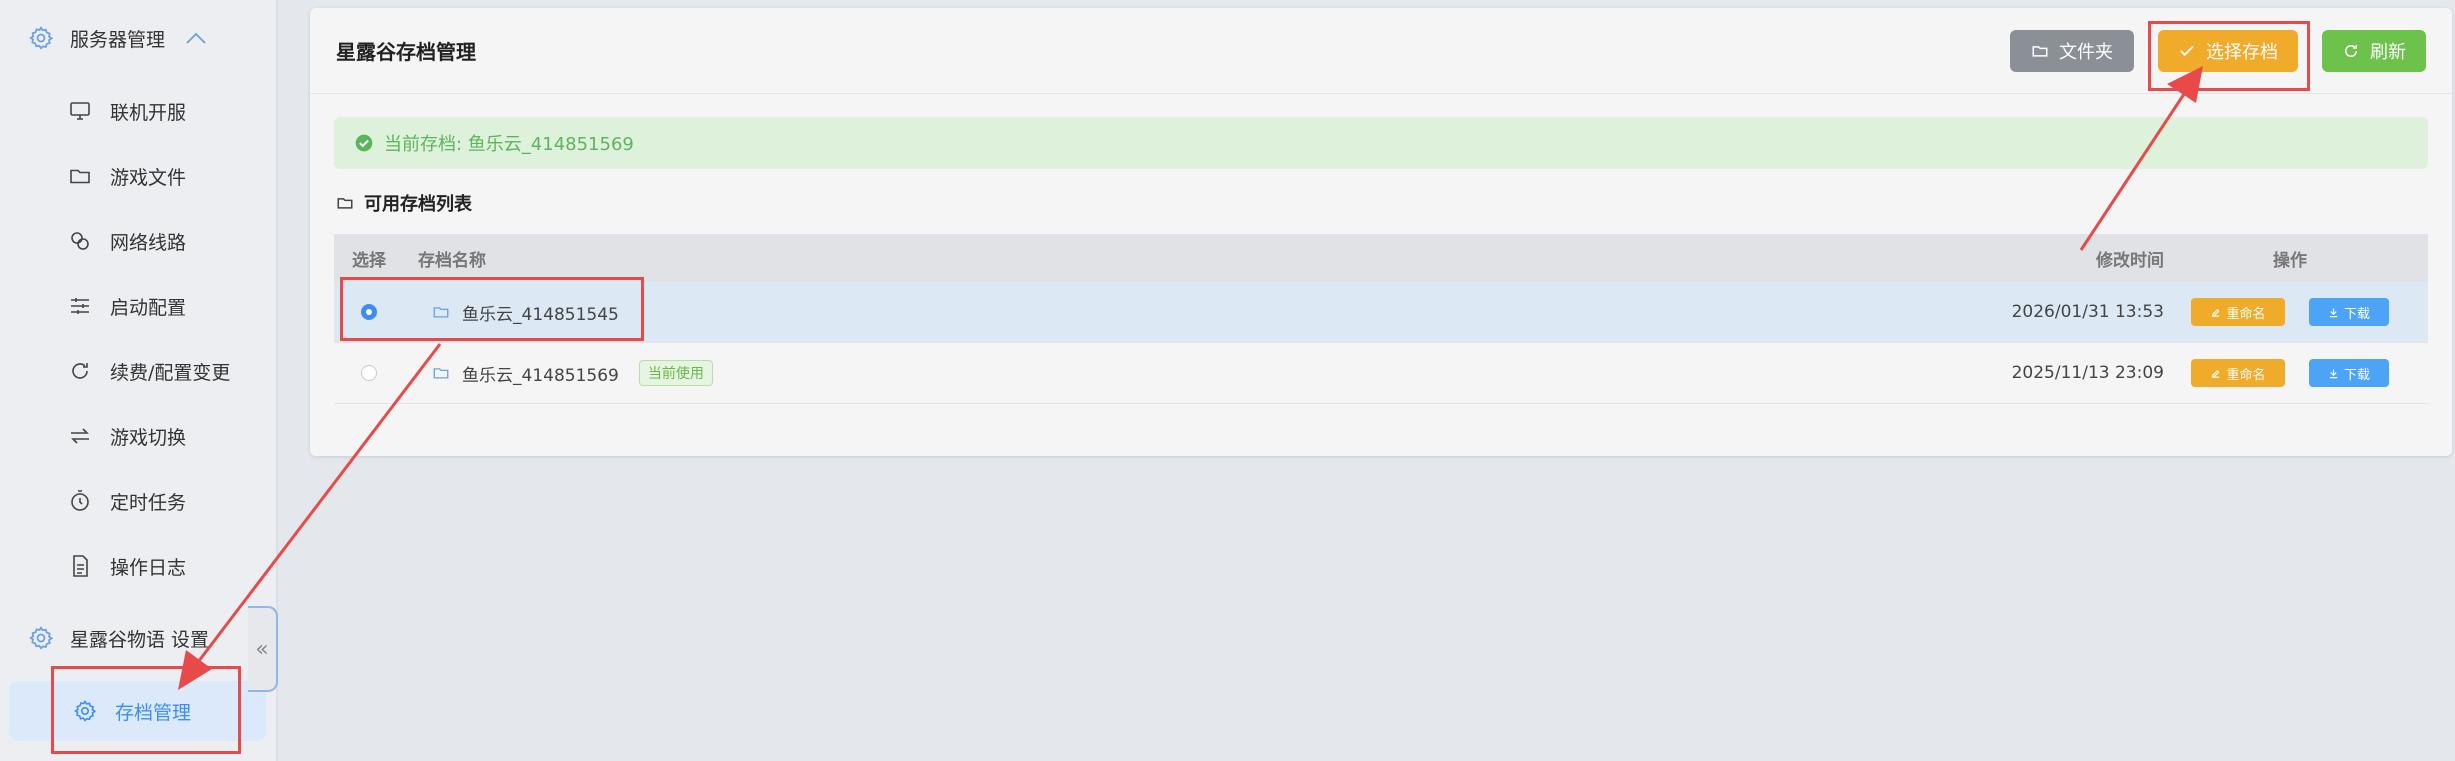 This screenshot has width=2455, height=761. Describe the element at coordinates (146, 710) in the screenshot. I see `annotation-box-save-menu` at that location.